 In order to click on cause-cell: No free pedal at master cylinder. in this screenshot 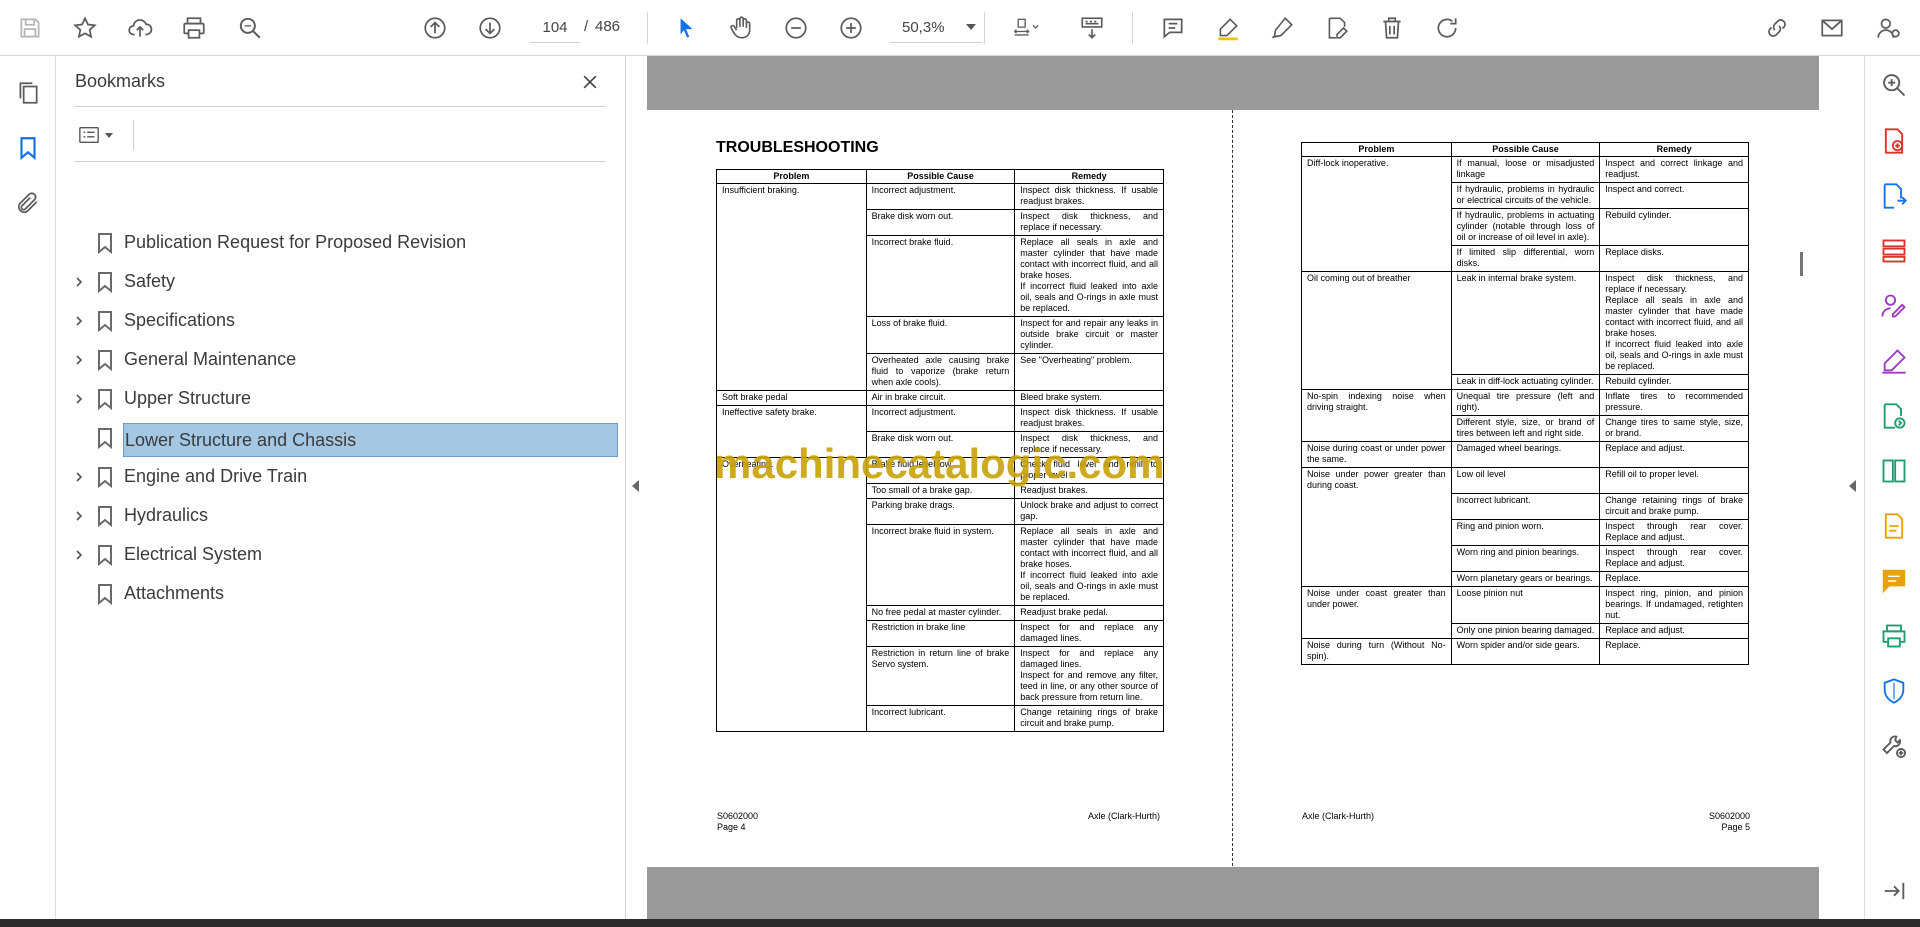, I will do `click(940, 613)`.